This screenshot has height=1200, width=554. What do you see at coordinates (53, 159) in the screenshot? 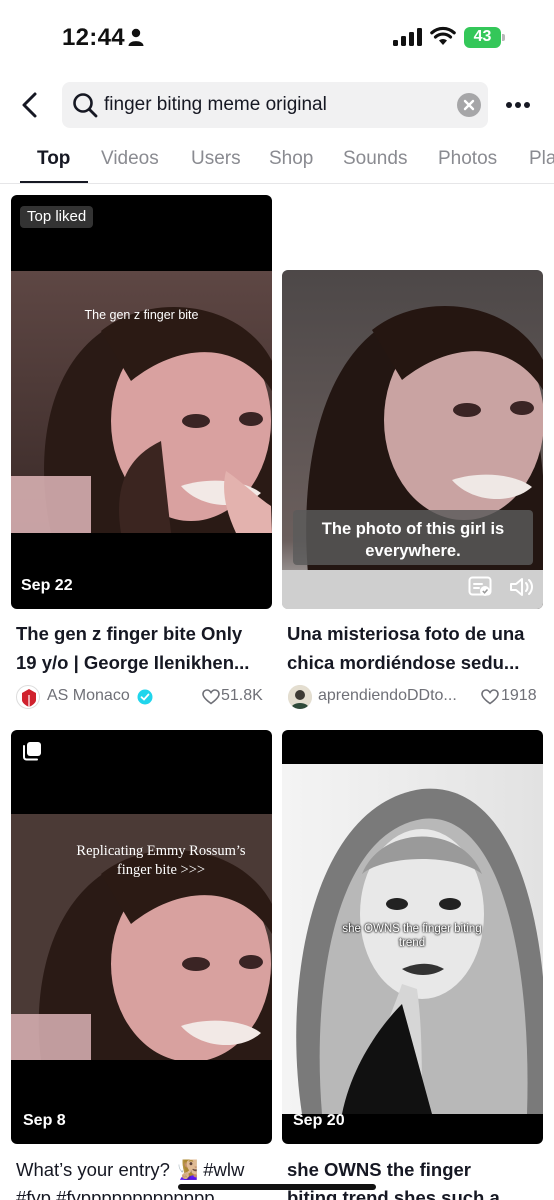
I see `tab-top: Top` at bounding box center [53, 159].